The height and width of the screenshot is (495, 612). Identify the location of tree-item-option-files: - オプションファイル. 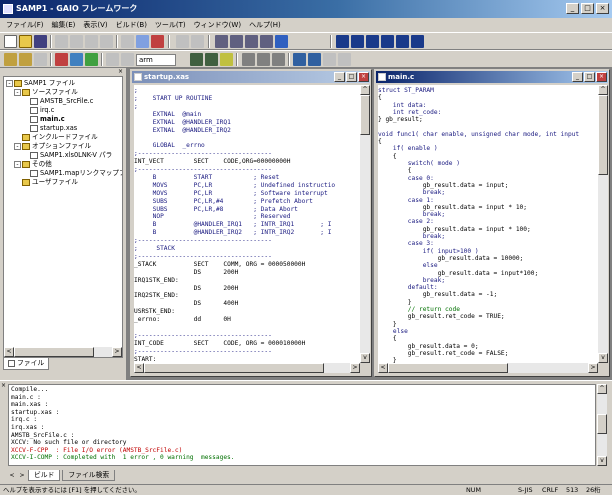
(52, 146).